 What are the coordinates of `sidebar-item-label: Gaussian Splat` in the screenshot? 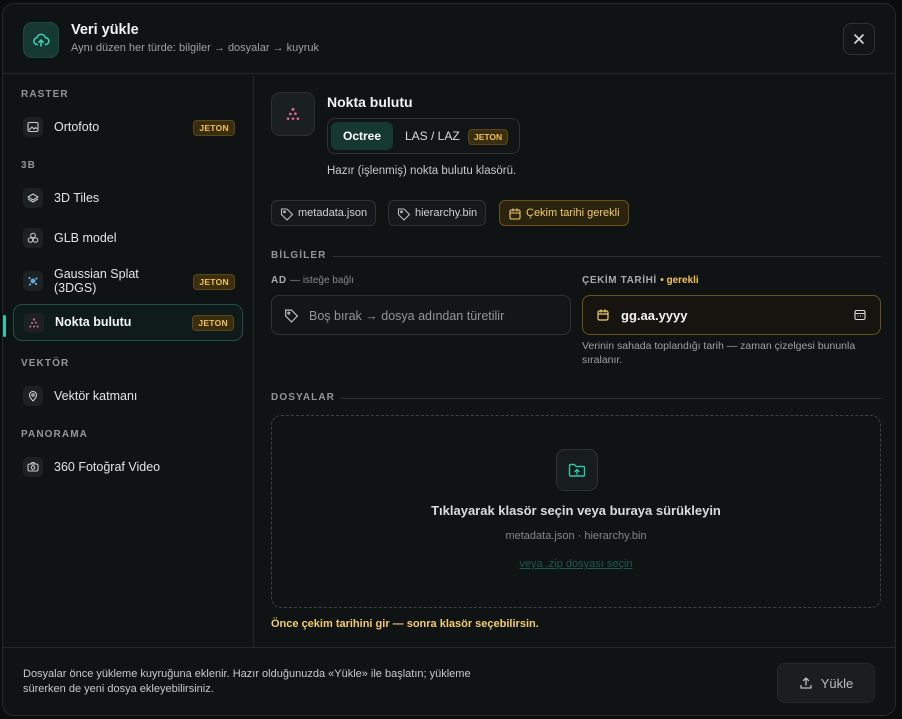 It's located at (96, 274).